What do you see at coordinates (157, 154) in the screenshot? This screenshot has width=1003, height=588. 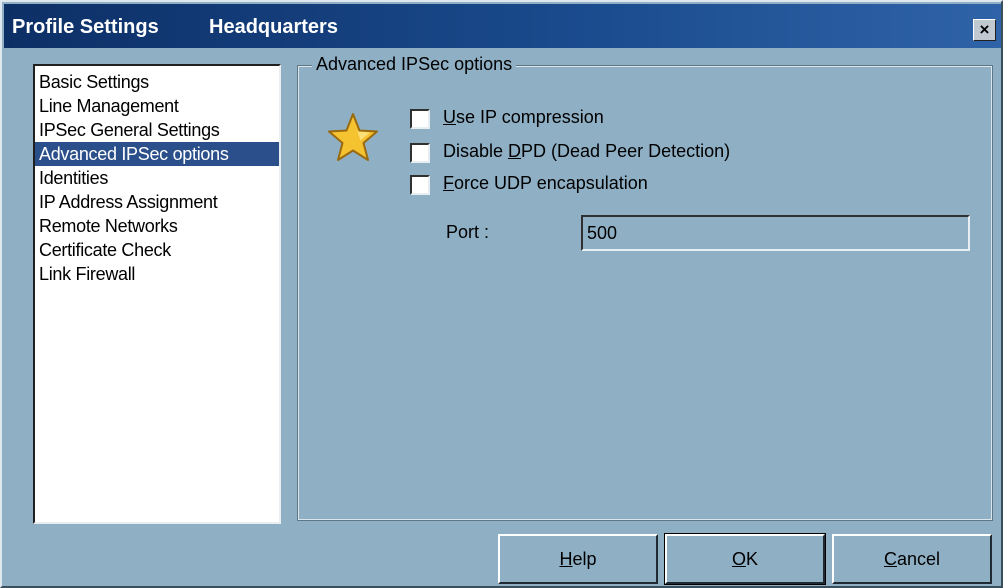 I see `nav-item-advanced-ipsec-options: Advanced IPSec options` at bounding box center [157, 154].